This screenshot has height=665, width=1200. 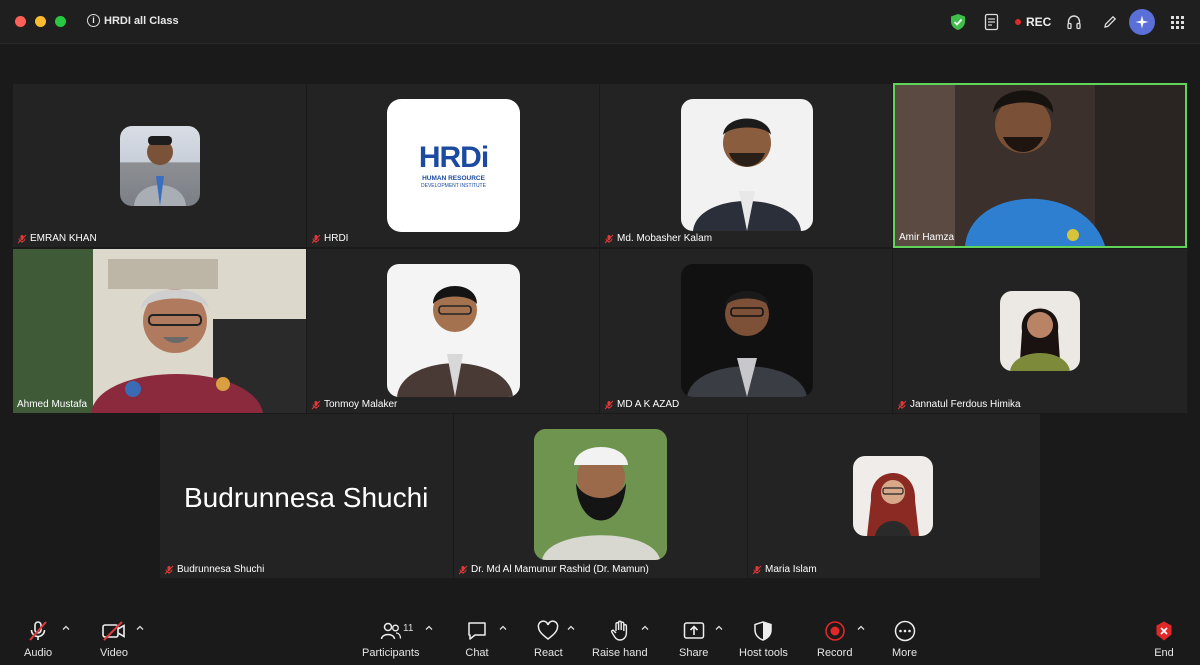 I want to click on participant-tile-ahmed: Ahmed Mustafa, so click(x=159, y=331).